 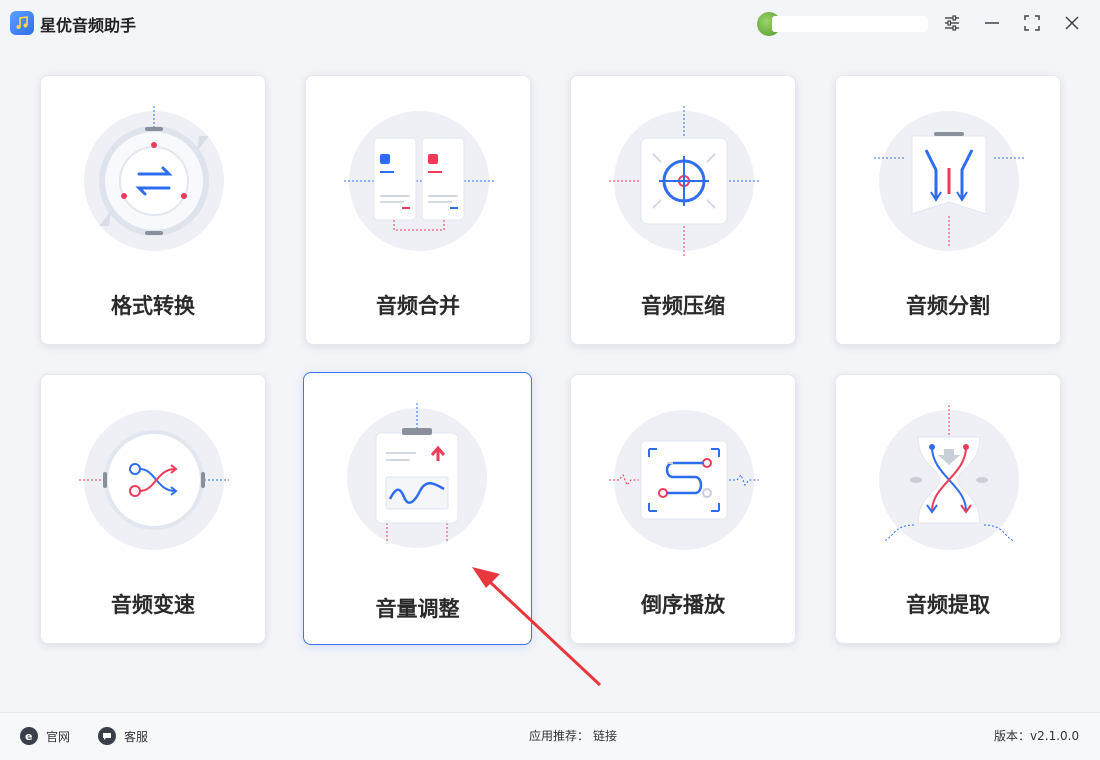 I want to click on minimize-icon, so click(x=992, y=23).